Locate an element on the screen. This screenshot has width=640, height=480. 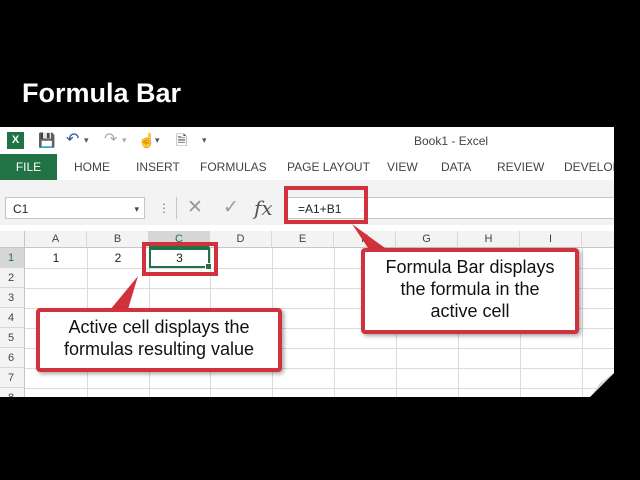
column-header-partial is located at coordinates (598, 239).